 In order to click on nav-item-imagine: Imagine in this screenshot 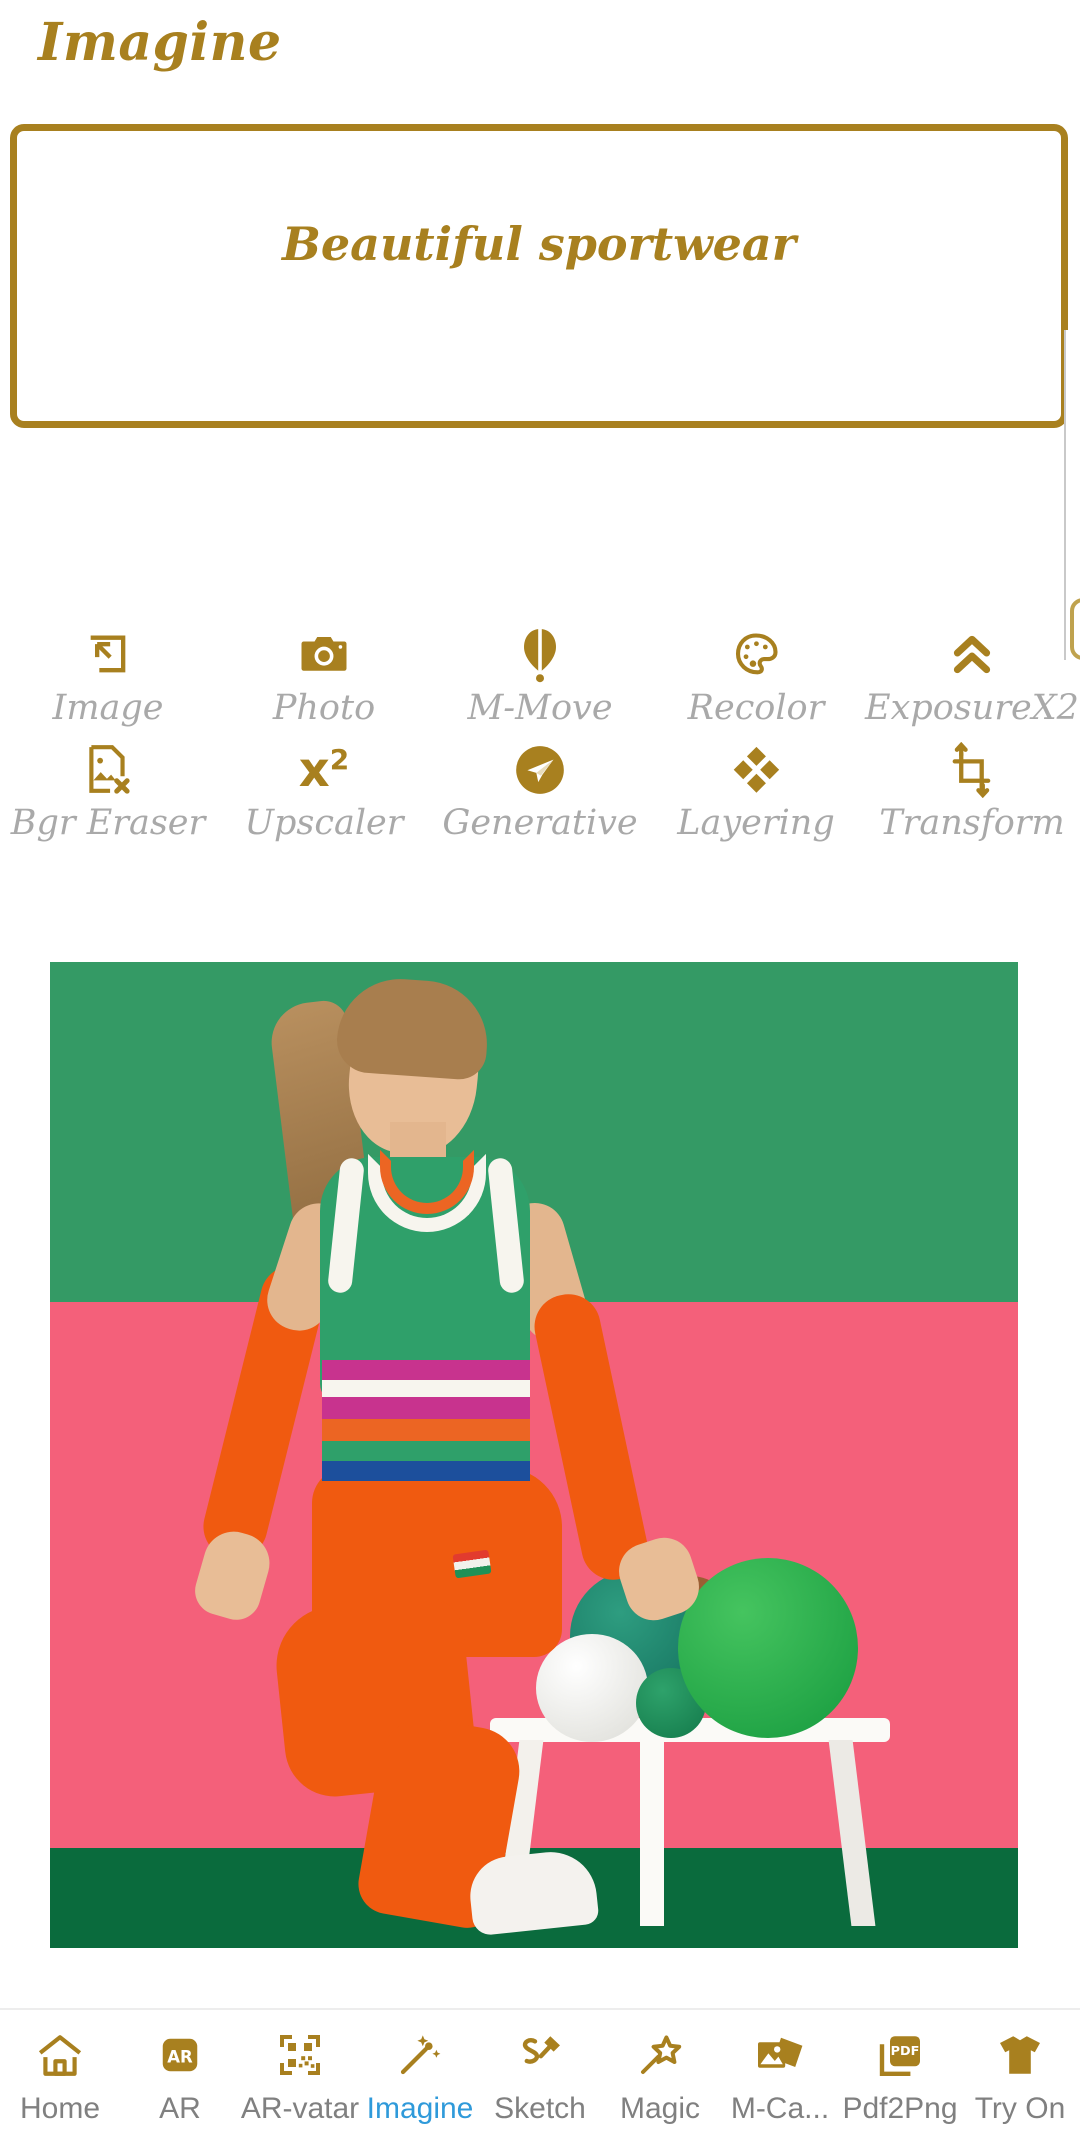, I will do `click(420, 2068)`.